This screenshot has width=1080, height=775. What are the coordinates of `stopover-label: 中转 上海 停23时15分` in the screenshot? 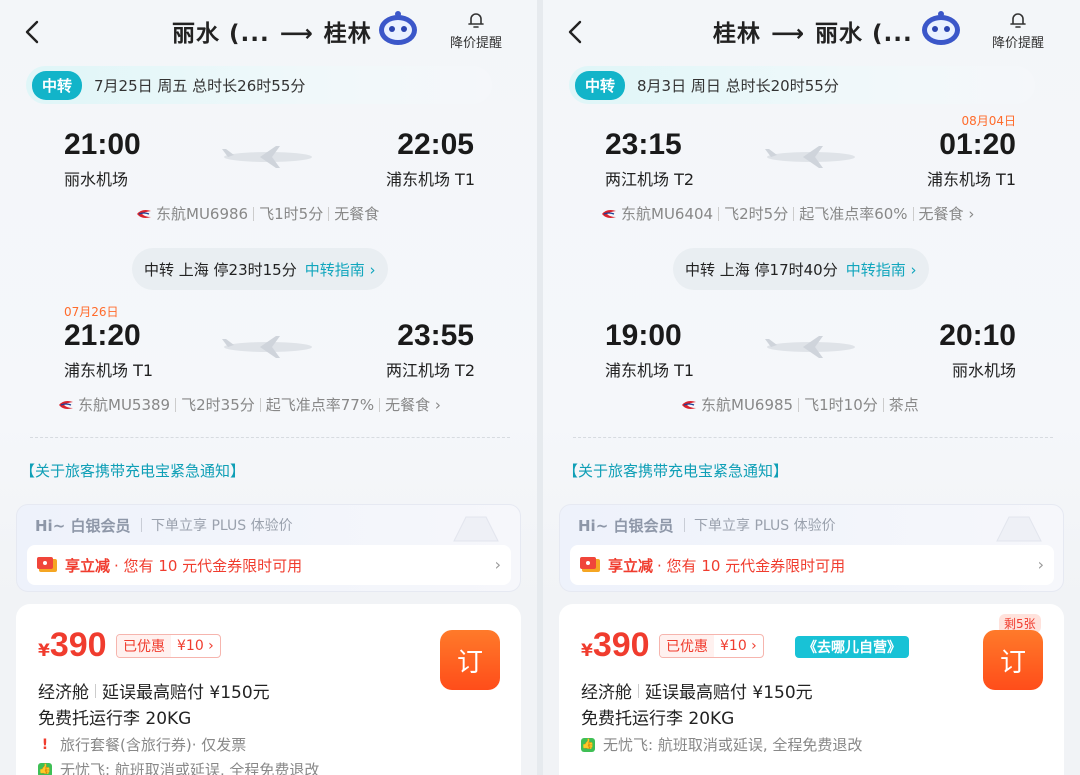 It's located at (220, 269).